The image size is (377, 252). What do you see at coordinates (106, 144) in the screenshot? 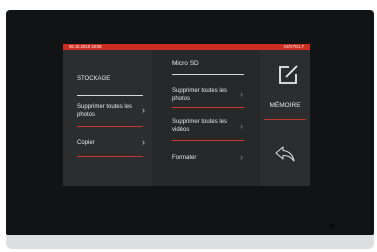
I see `menu-item-copy: Copier` at bounding box center [106, 144].